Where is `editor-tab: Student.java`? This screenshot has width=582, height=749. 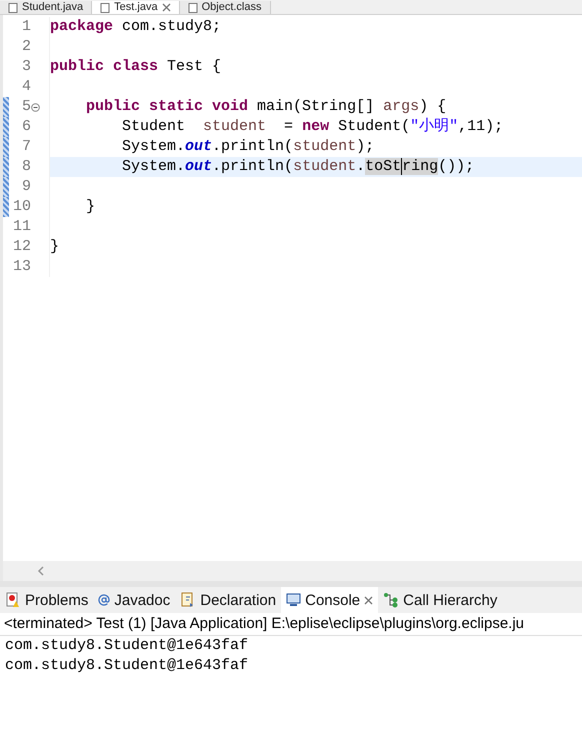
editor-tab: Student.java is located at coordinates (46, 7).